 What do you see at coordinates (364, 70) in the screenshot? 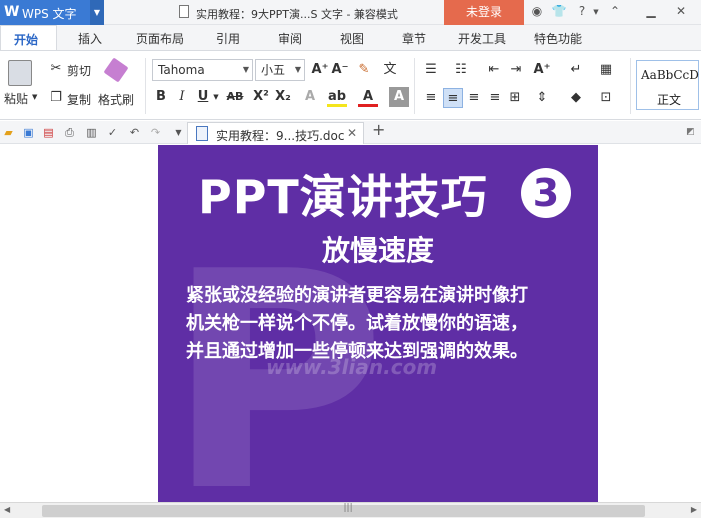
I see `clear-format-icon: ✎` at bounding box center [364, 70].